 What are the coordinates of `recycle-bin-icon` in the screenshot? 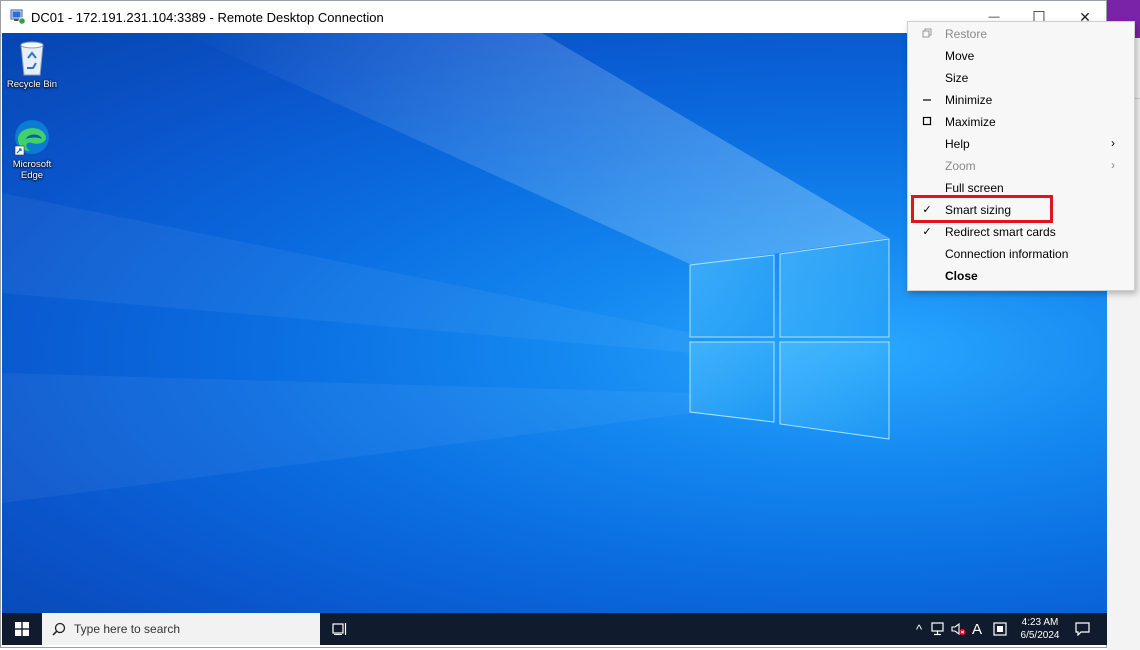 It's located at (32, 58).